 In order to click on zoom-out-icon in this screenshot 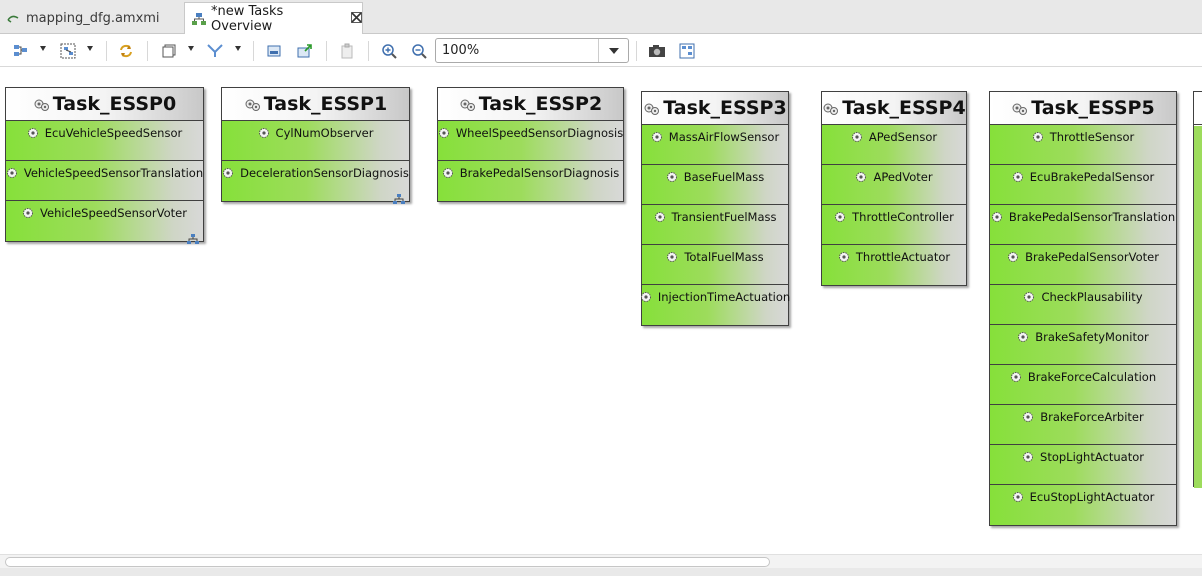, I will do `click(419, 51)`.